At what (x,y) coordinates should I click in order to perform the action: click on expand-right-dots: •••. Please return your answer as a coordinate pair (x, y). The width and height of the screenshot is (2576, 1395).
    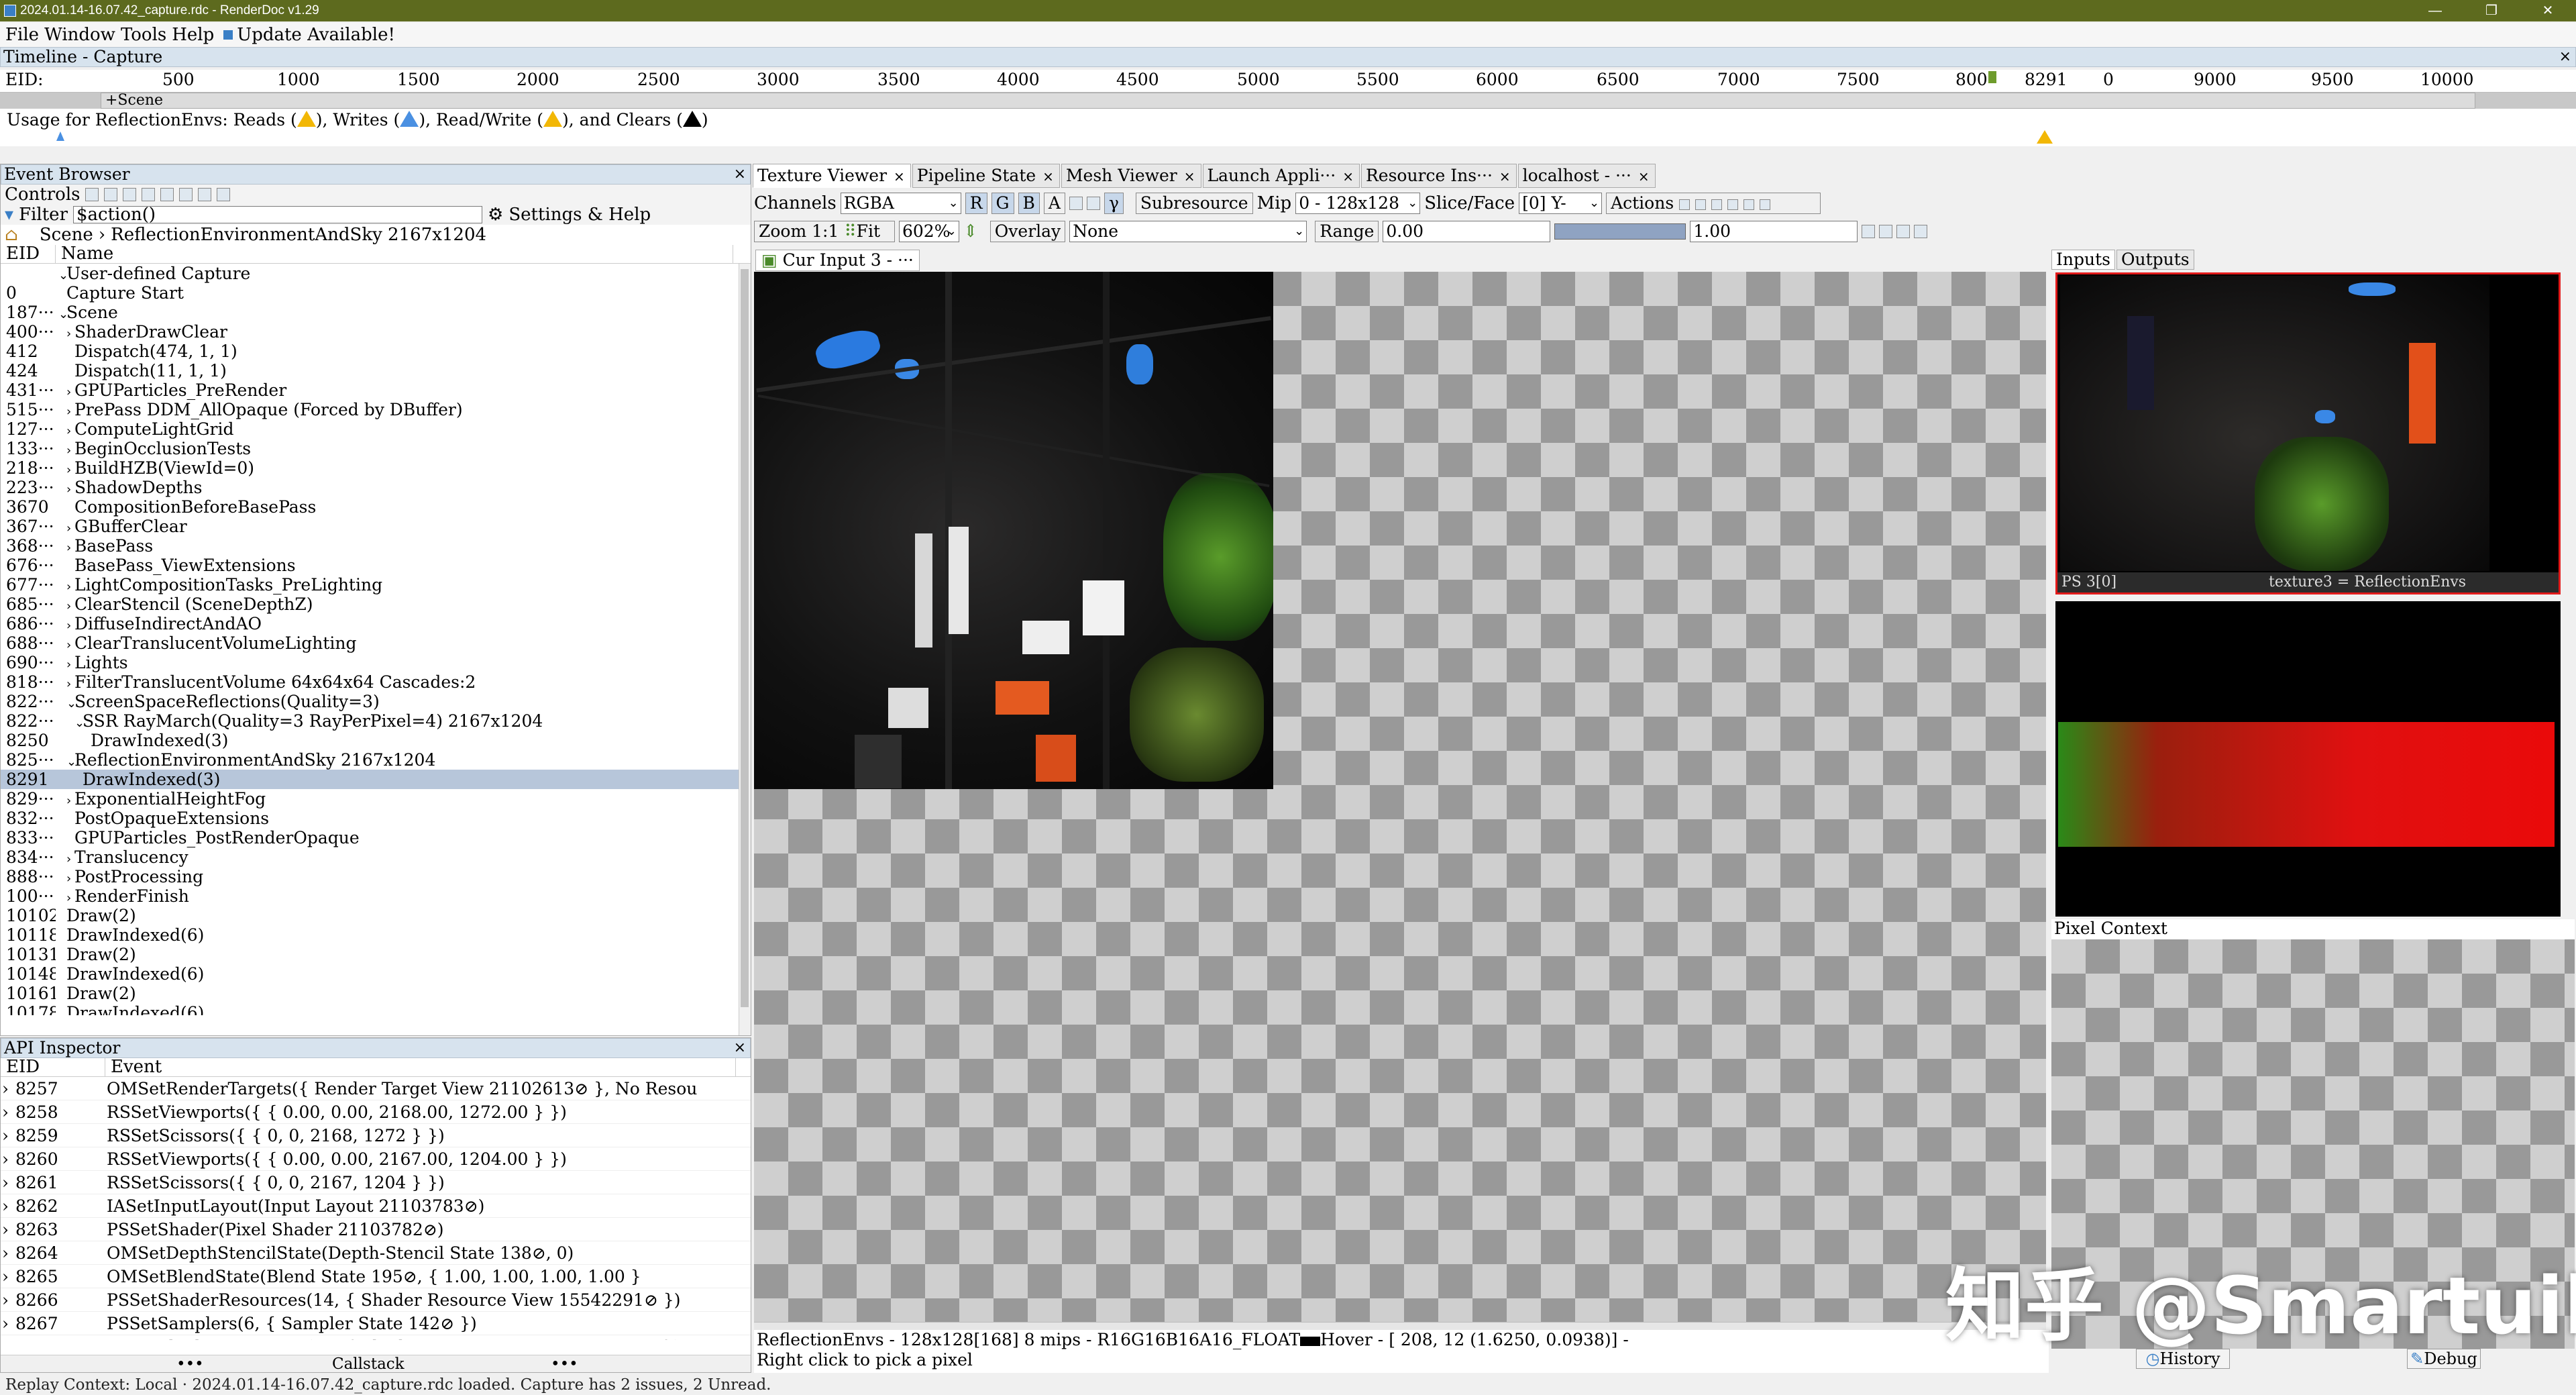
    Looking at the image, I should click on (564, 1364).